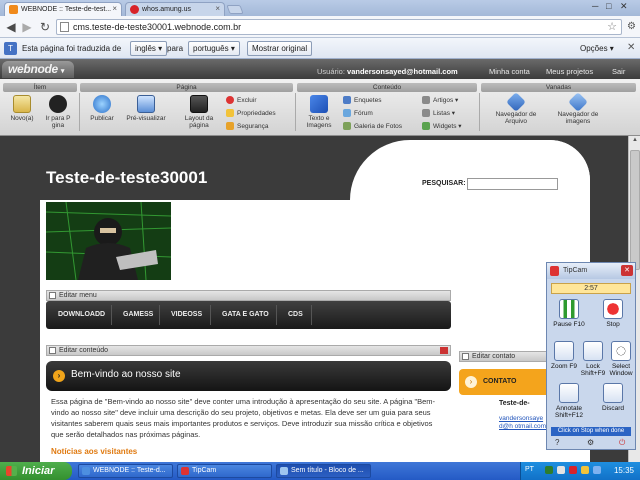  I want to click on widgets-icon, so click(426, 126).